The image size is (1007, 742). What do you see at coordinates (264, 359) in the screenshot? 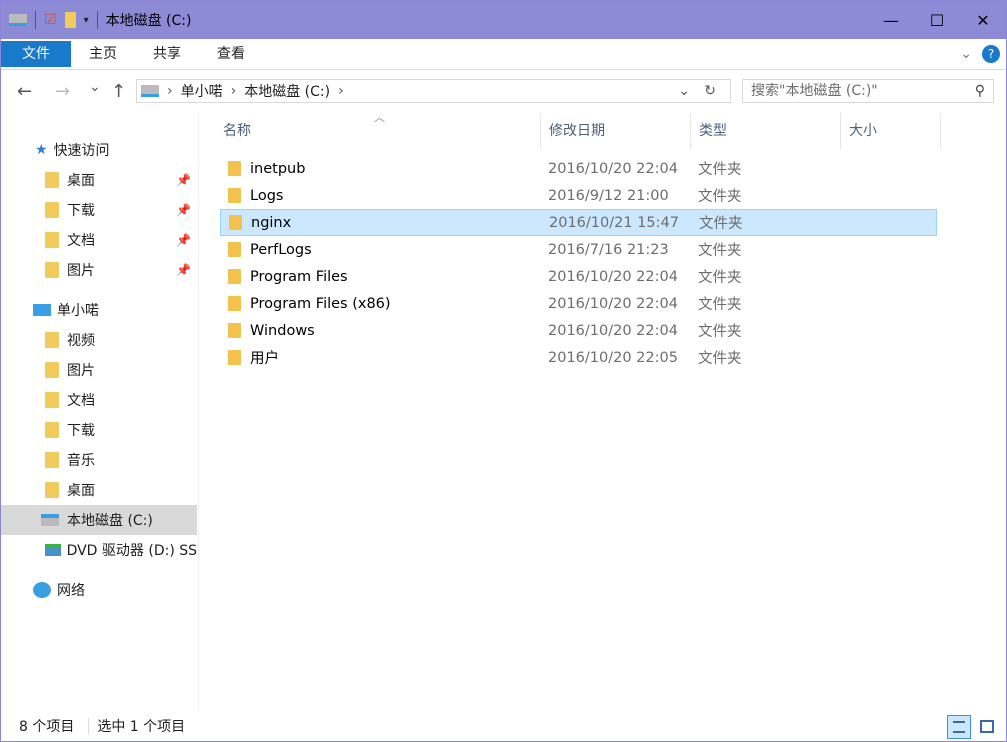
I see `file-name: 用户` at bounding box center [264, 359].